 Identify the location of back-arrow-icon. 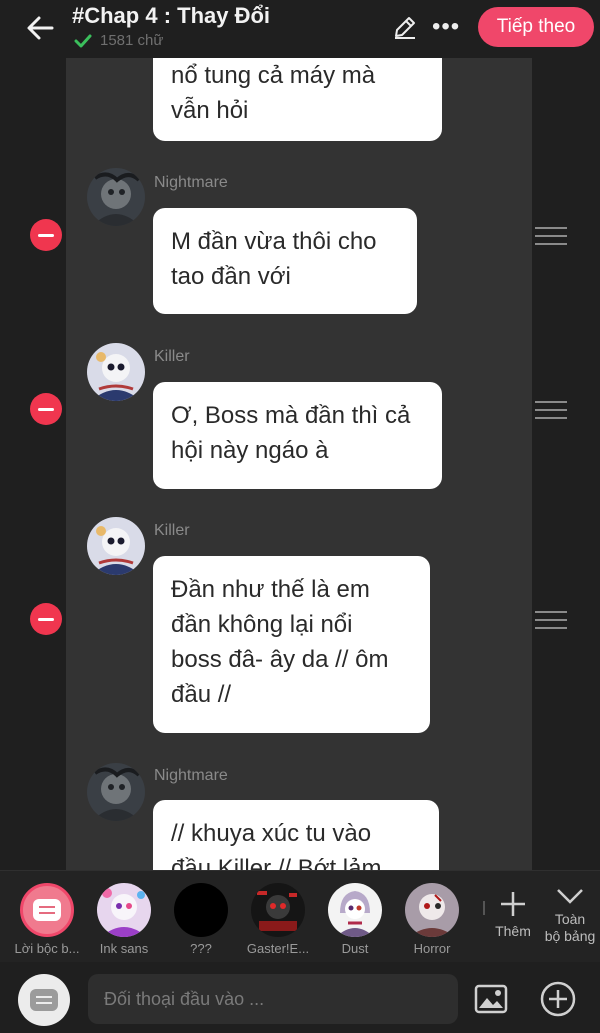
(40, 28).